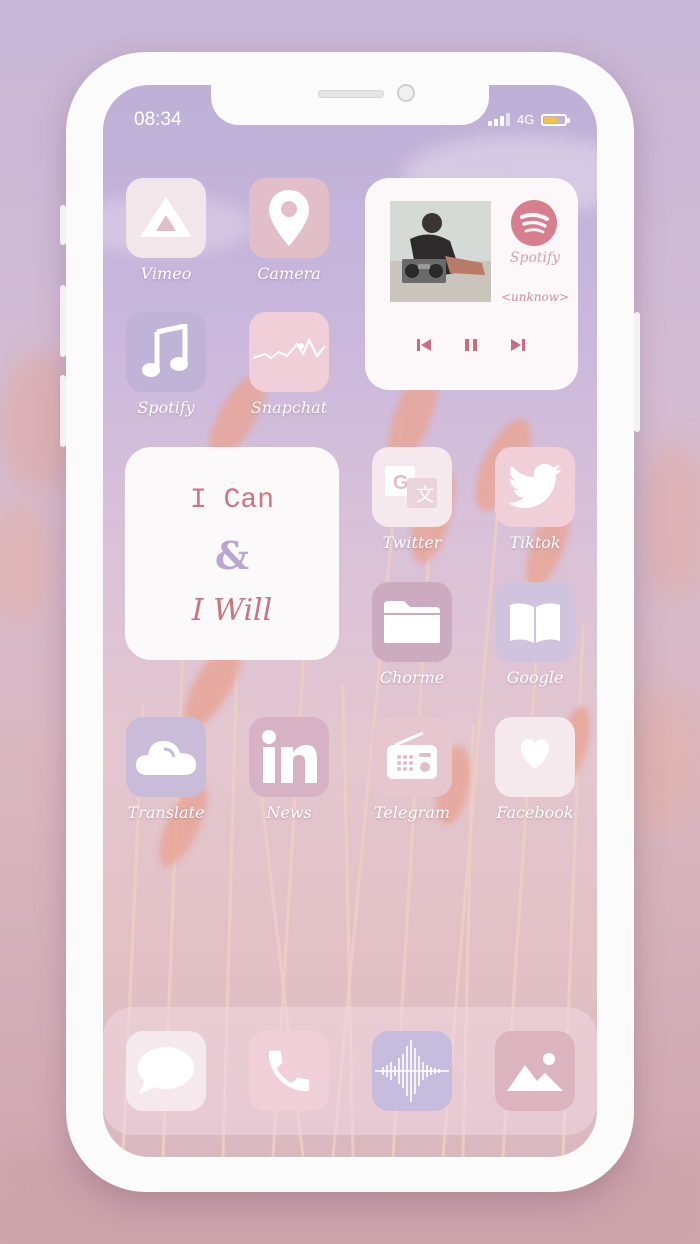 This screenshot has width=700, height=1244. I want to click on app-twitter: G 文 Twitter, so click(412, 499).